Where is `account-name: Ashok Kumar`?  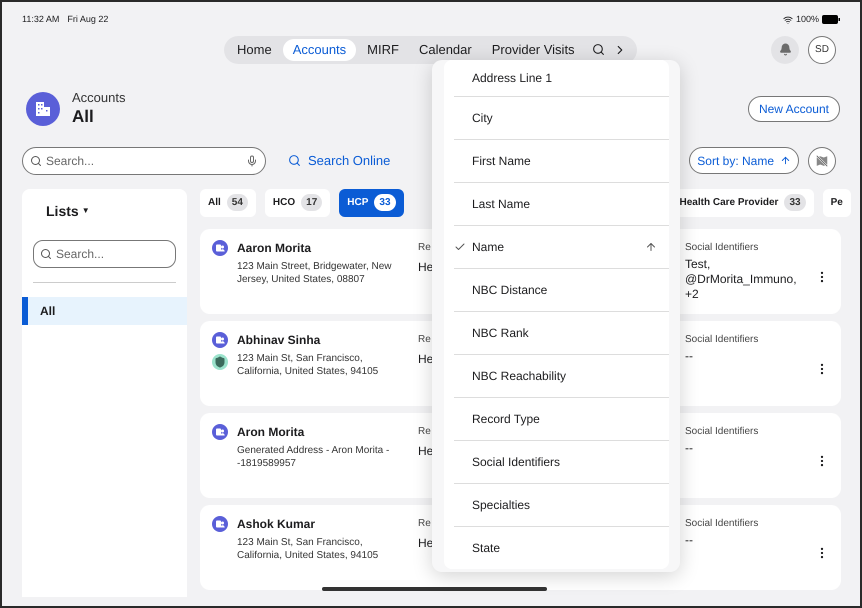 account-name: Ashok Kumar is located at coordinates (276, 524).